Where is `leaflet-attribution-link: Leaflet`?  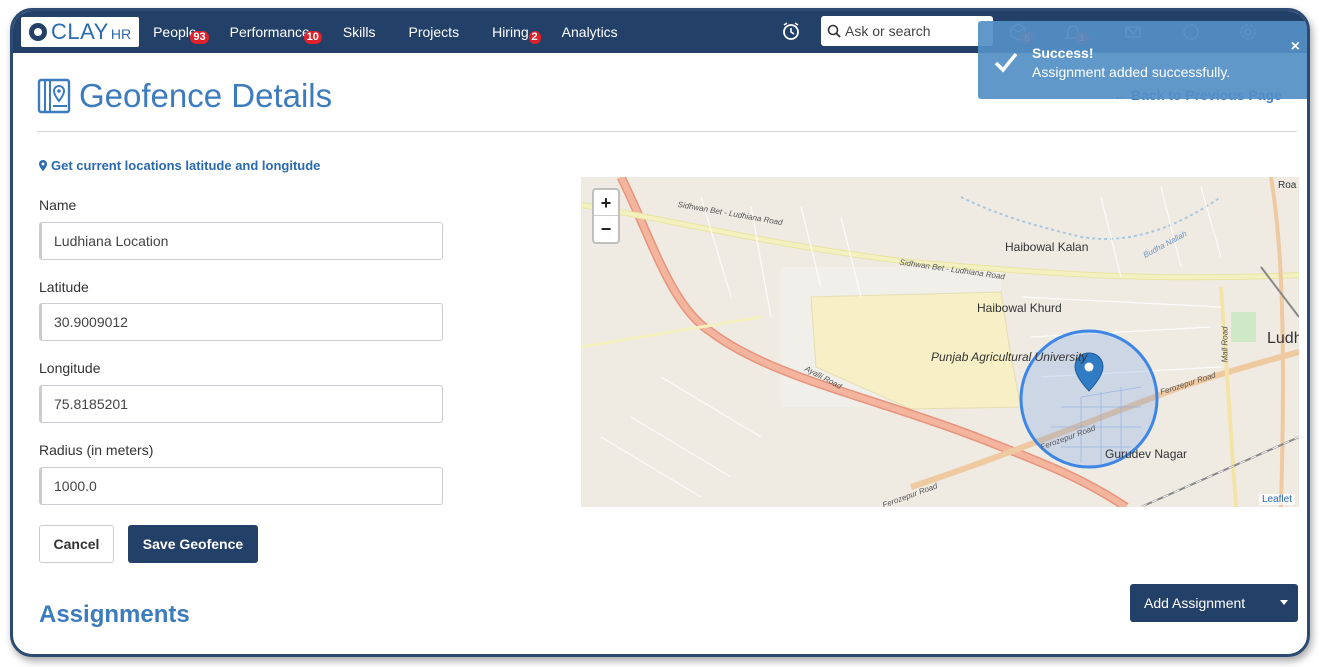
leaflet-attribution-link: Leaflet is located at coordinates (1276, 499).